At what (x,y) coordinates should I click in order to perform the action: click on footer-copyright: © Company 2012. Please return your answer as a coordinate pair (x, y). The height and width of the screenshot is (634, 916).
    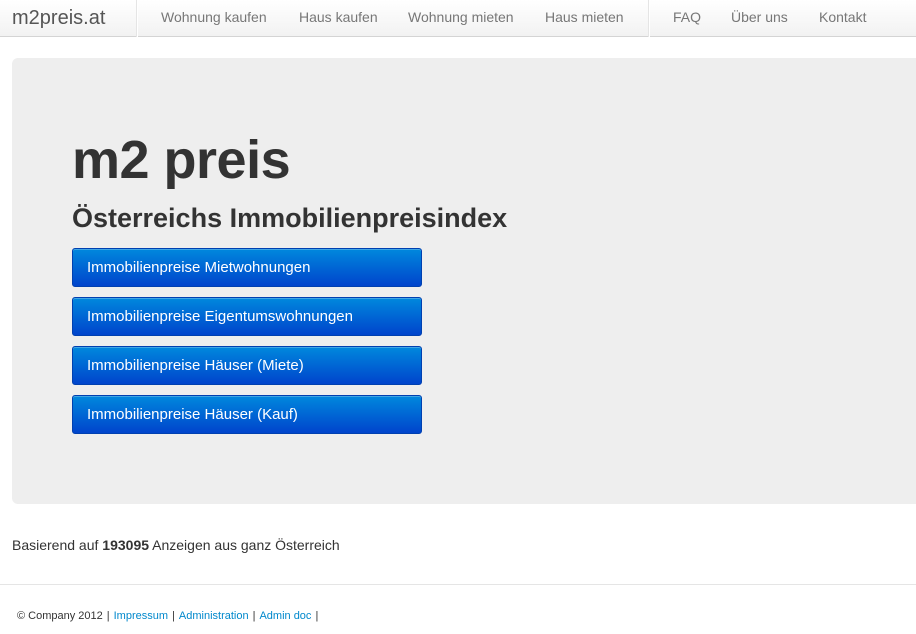
    Looking at the image, I should click on (60, 616).